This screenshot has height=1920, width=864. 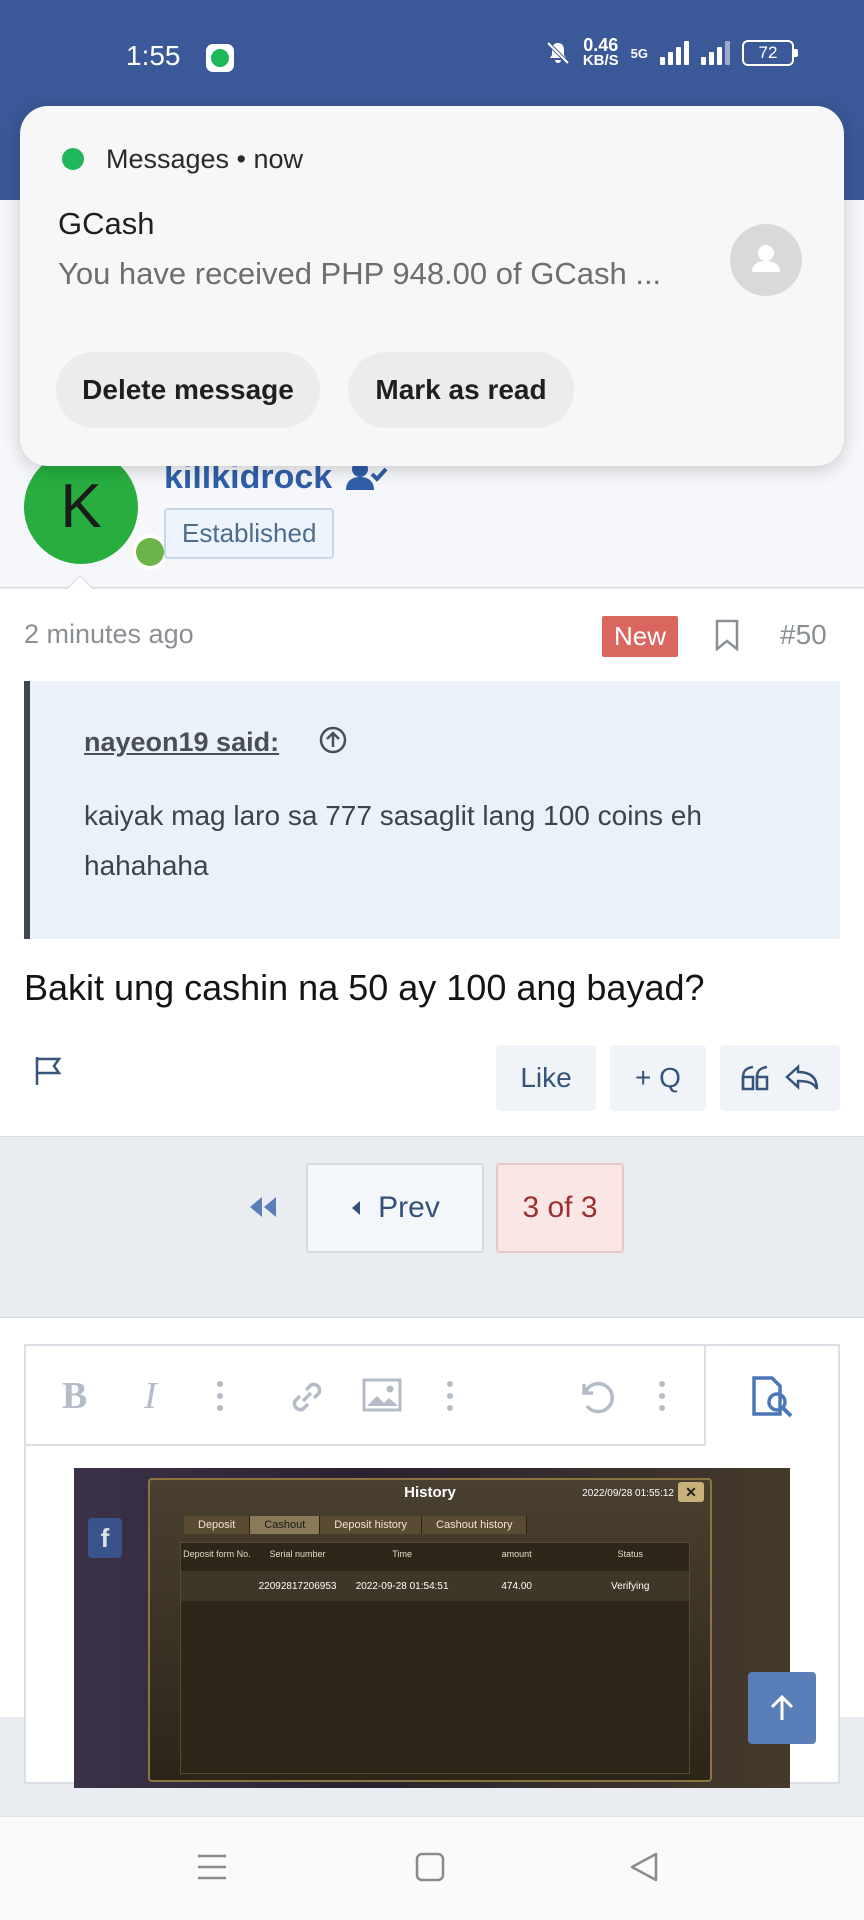 I want to click on recents-menu-icon, so click(x=212, y=1867).